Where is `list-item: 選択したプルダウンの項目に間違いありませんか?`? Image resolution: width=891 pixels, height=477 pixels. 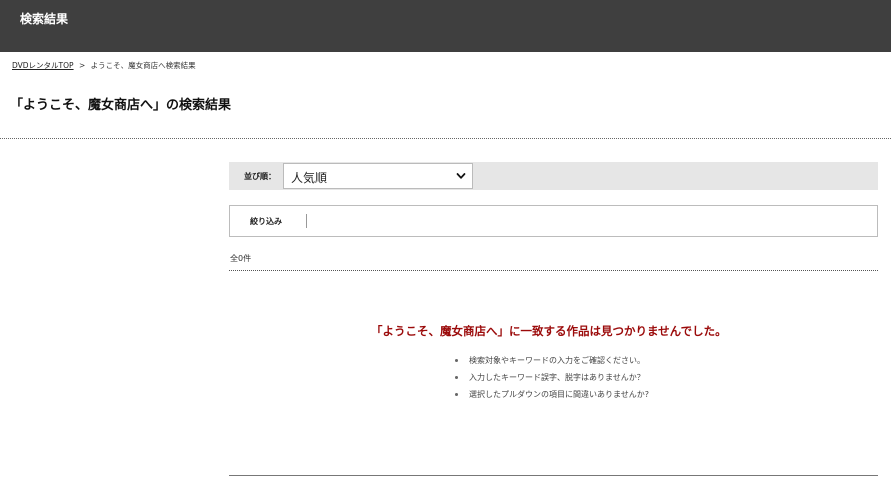 list-item: 選択したプルダウンの項目に間違いありませんか? is located at coordinates (552, 397).